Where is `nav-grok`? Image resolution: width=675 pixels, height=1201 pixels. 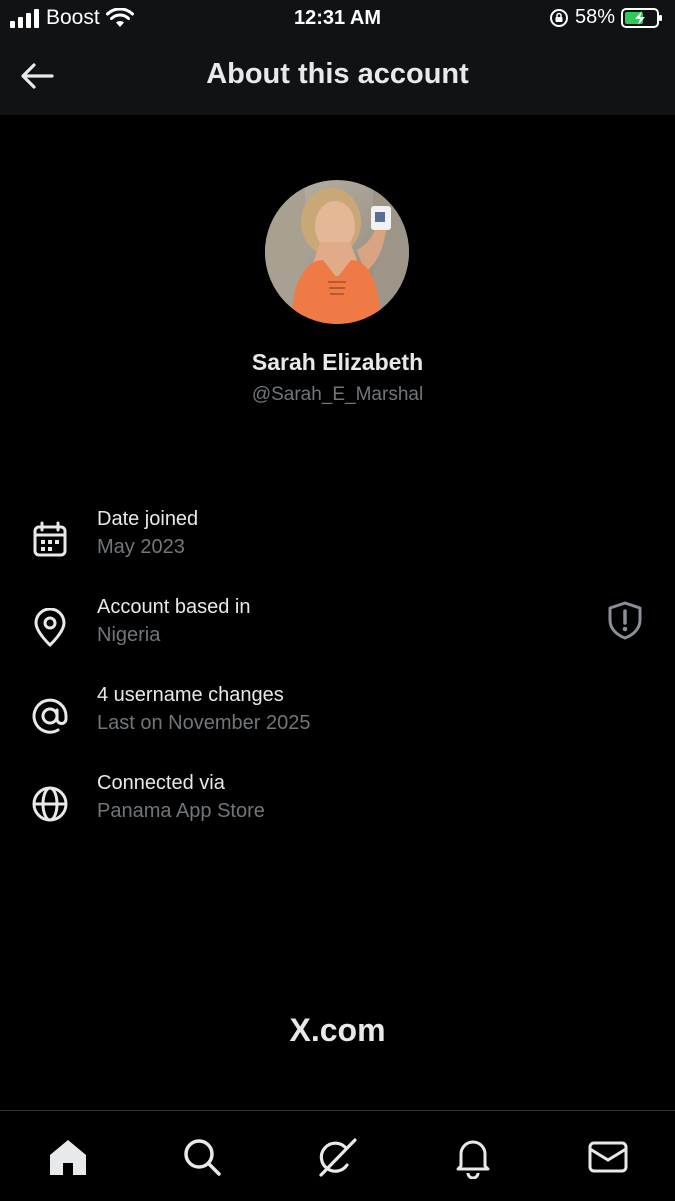
nav-grok is located at coordinates (337, 1157).